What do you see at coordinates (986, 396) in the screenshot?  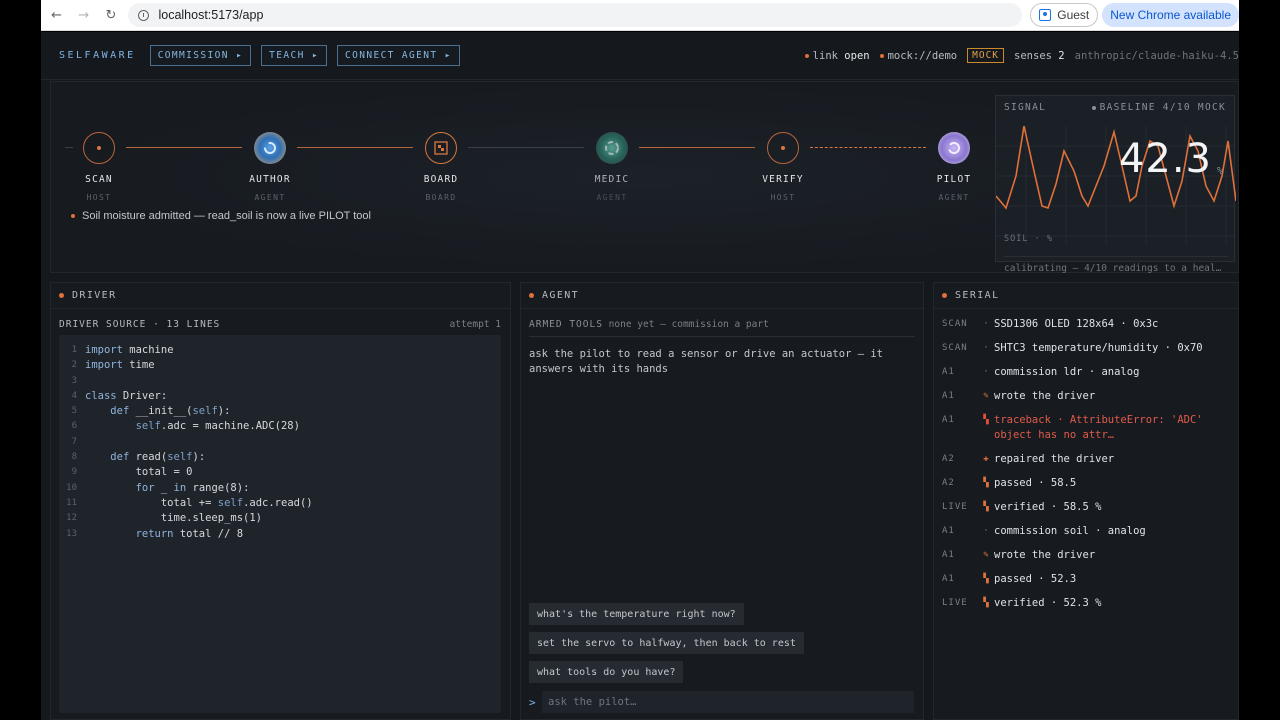 I see `pen-icon: ✎` at bounding box center [986, 396].